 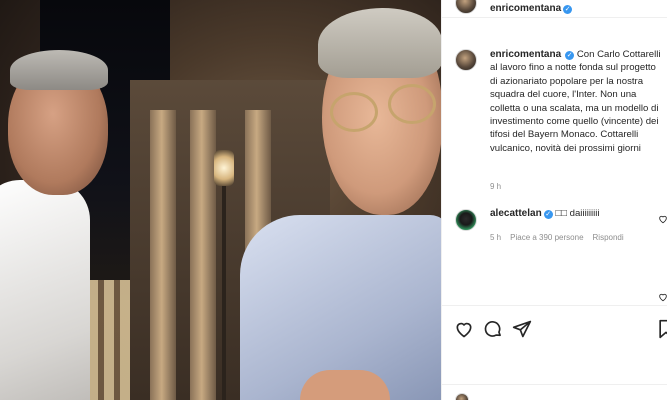 I want to click on caption-timestamp: 9 h, so click(x=495, y=186).